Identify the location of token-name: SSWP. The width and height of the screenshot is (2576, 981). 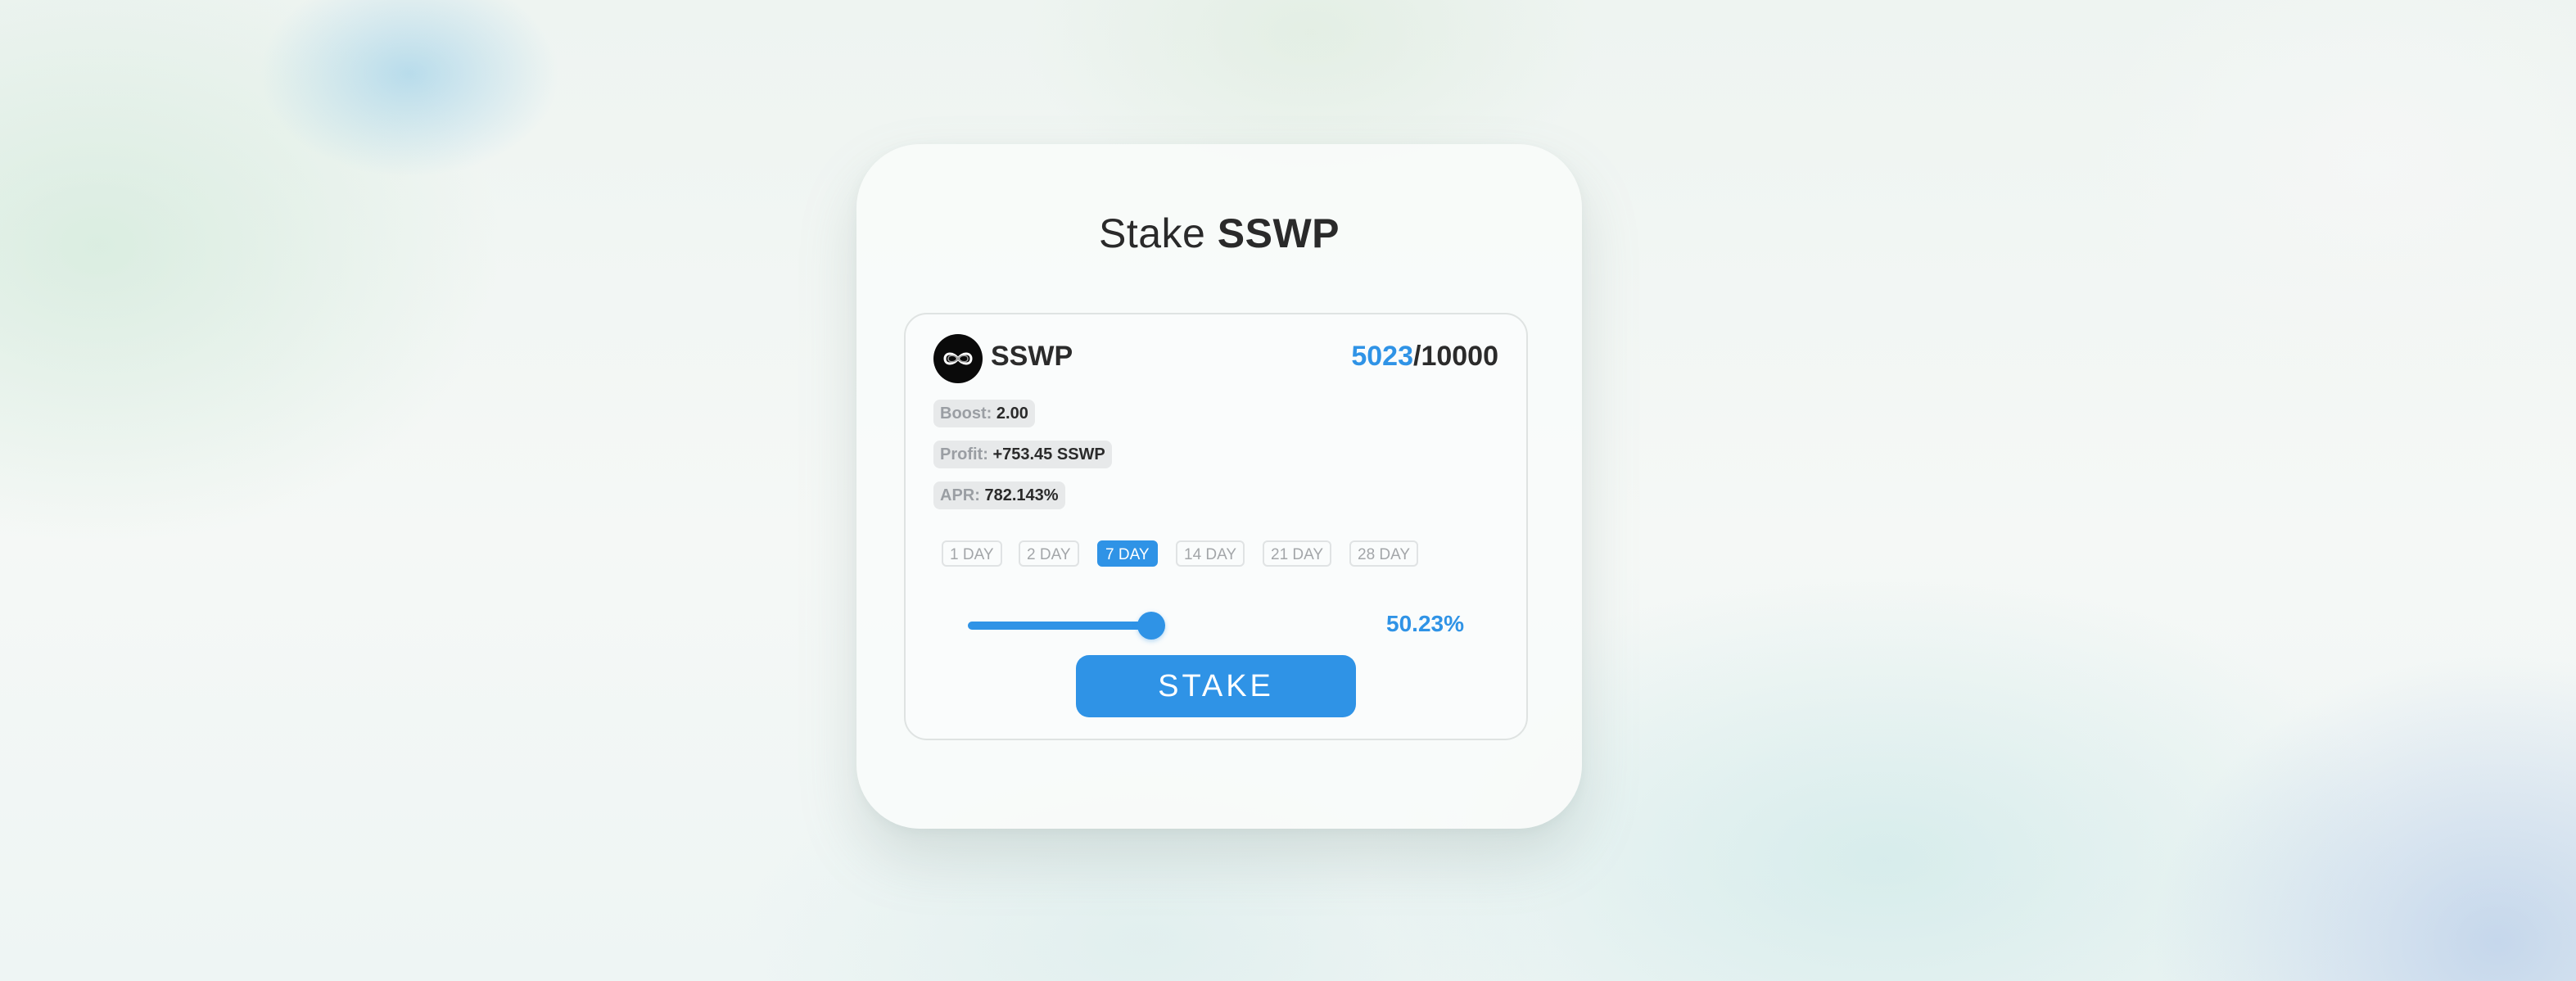
(1032, 356).